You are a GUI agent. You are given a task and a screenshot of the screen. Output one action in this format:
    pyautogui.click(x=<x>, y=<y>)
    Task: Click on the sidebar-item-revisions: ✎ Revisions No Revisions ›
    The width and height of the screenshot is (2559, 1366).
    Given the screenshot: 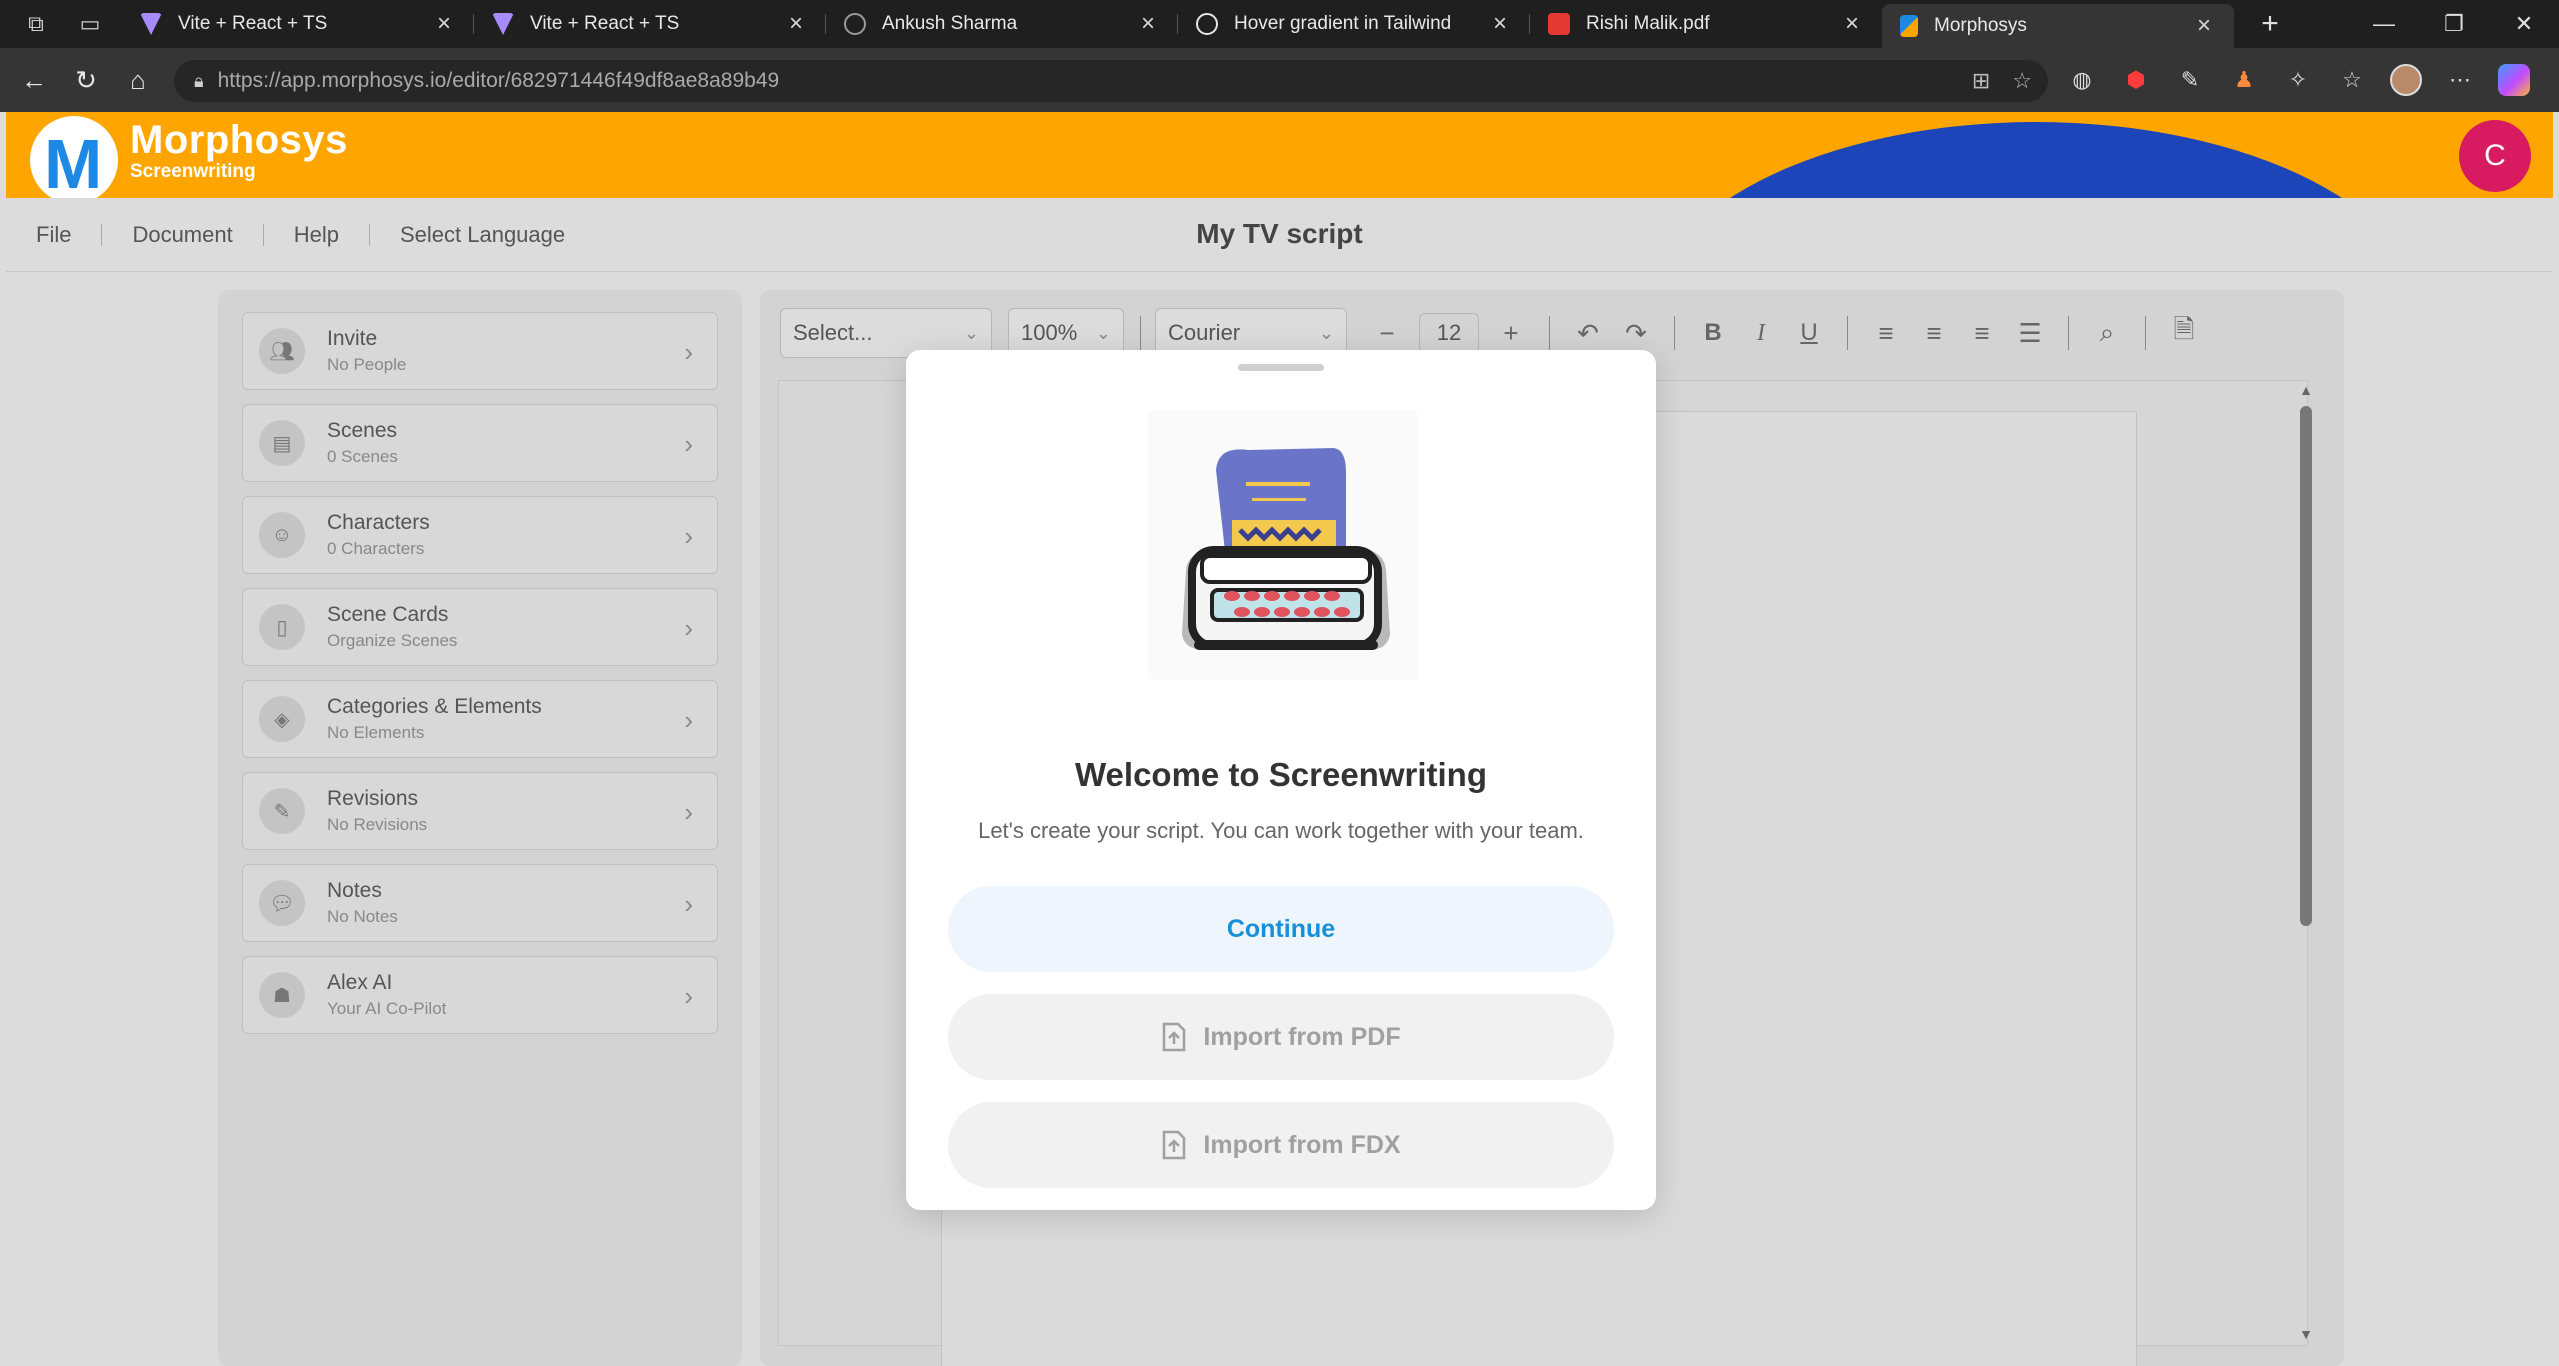 What is the action you would take?
    pyautogui.click(x=480, y=811)
    